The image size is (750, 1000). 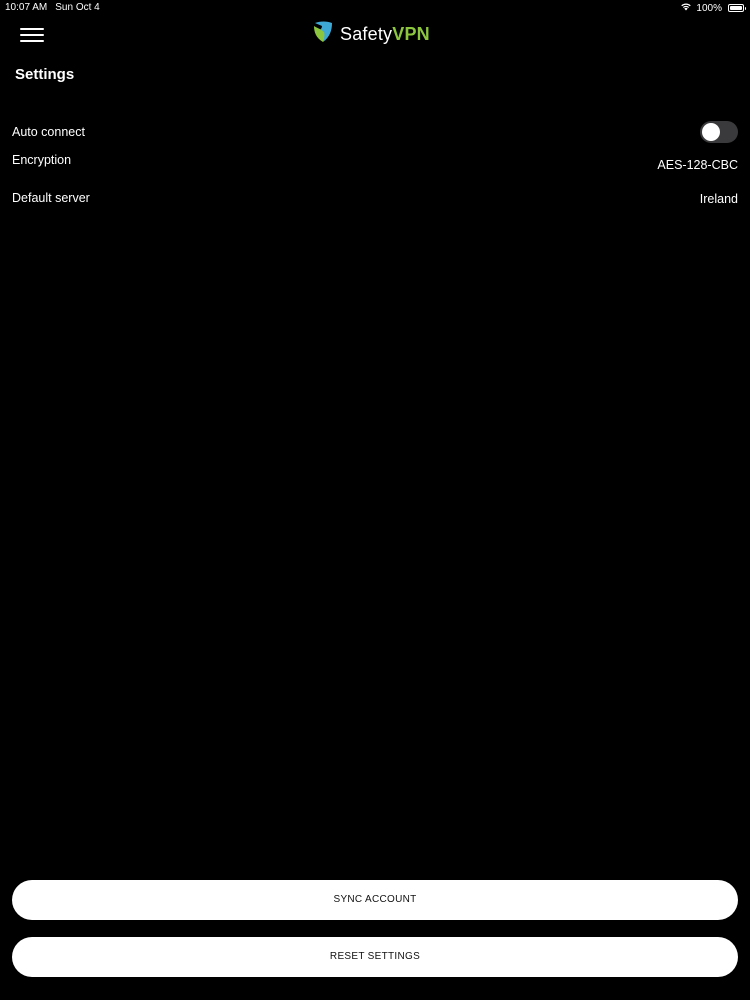 I want to click on setting-row-encryption: Encryption AES-128-CBC, so click(x=375, y=169).